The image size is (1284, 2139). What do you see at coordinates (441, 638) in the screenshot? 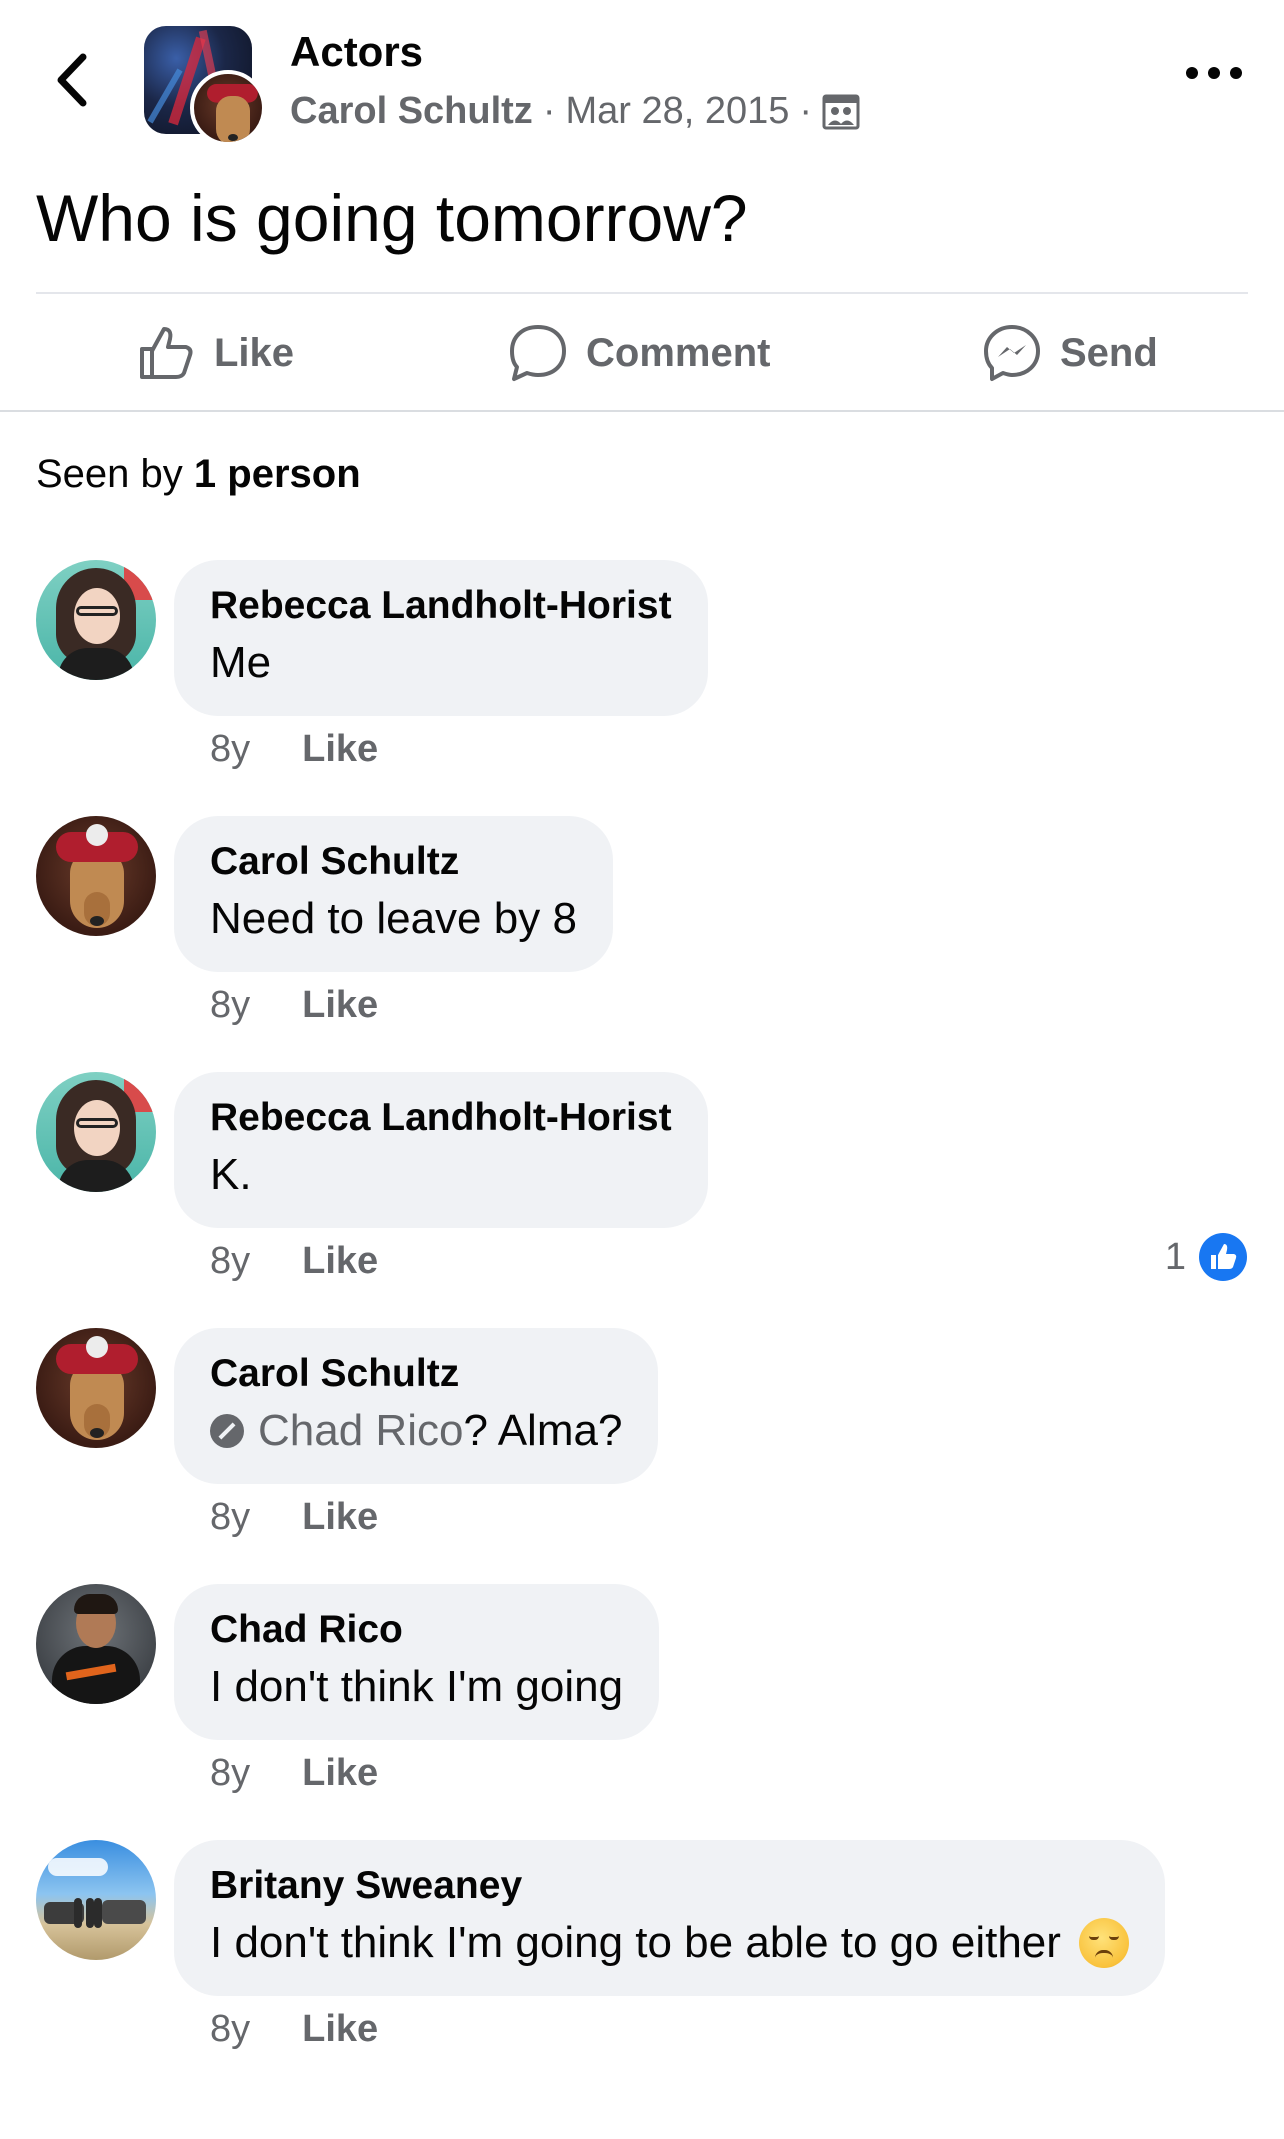
I see `comment-bubble: Rebecca Landholt-Horist Me` at bounding box center [441, 638].